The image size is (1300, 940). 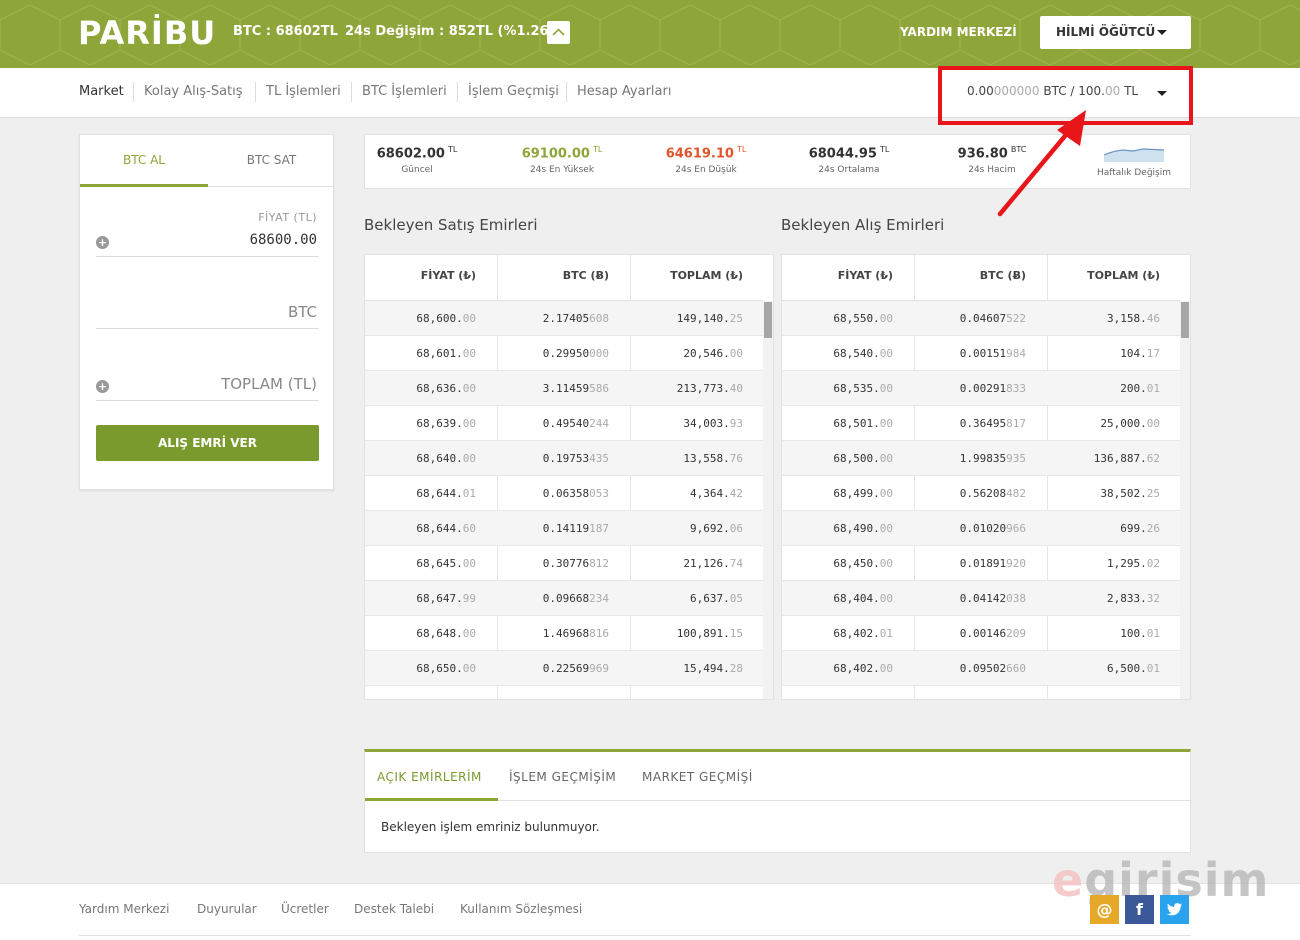 I want to click on btc-amount-input: BTC, so click(x=302, y=312).